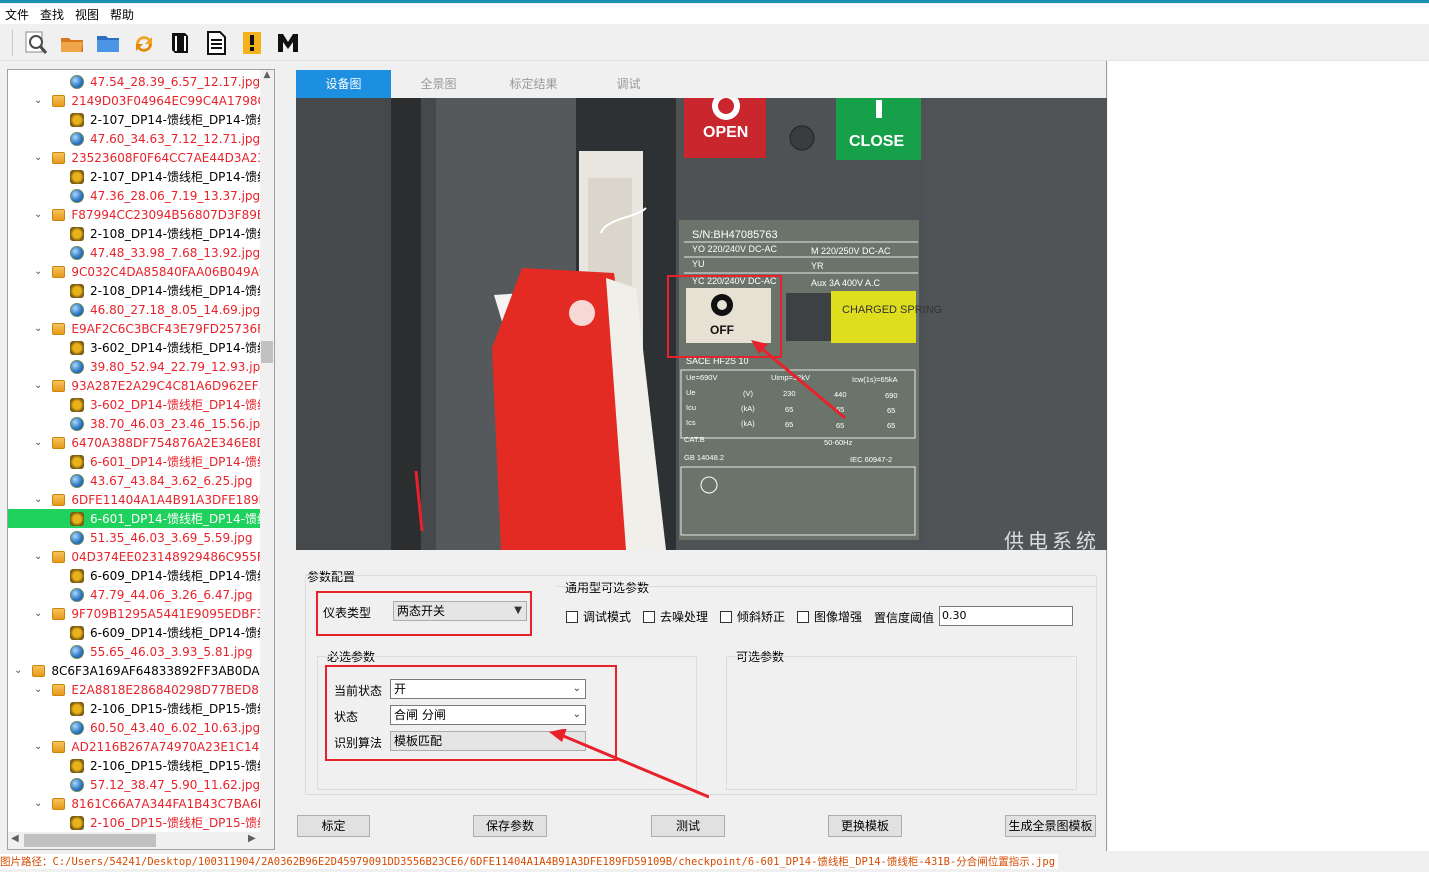  What do you see at coordinates (122, 14) in the screenshot?
I see `menu-help: 帮助` at bounding box center [122, 14].